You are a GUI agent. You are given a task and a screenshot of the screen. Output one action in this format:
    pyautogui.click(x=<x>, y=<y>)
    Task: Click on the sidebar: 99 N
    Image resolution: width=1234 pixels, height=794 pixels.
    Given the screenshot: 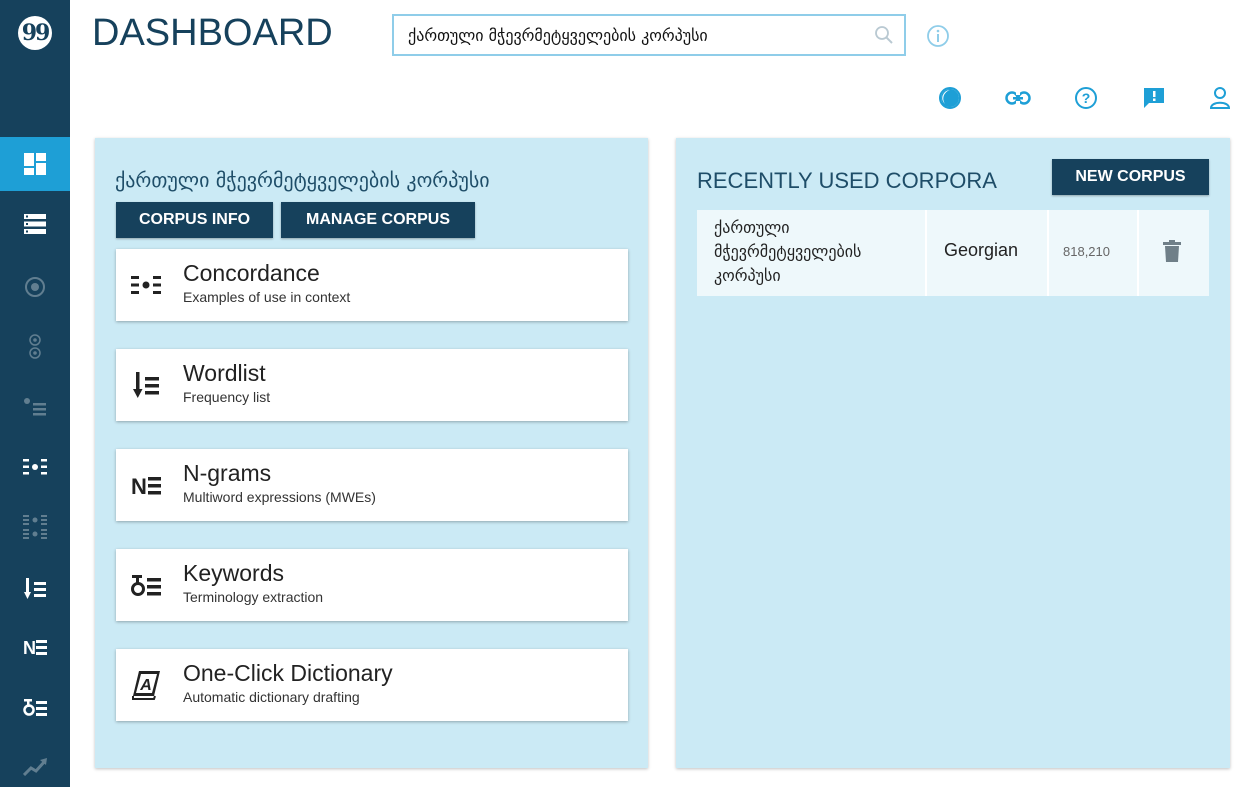 What is the action you would take?
    pyautogui.click(x=35, y=393)
    